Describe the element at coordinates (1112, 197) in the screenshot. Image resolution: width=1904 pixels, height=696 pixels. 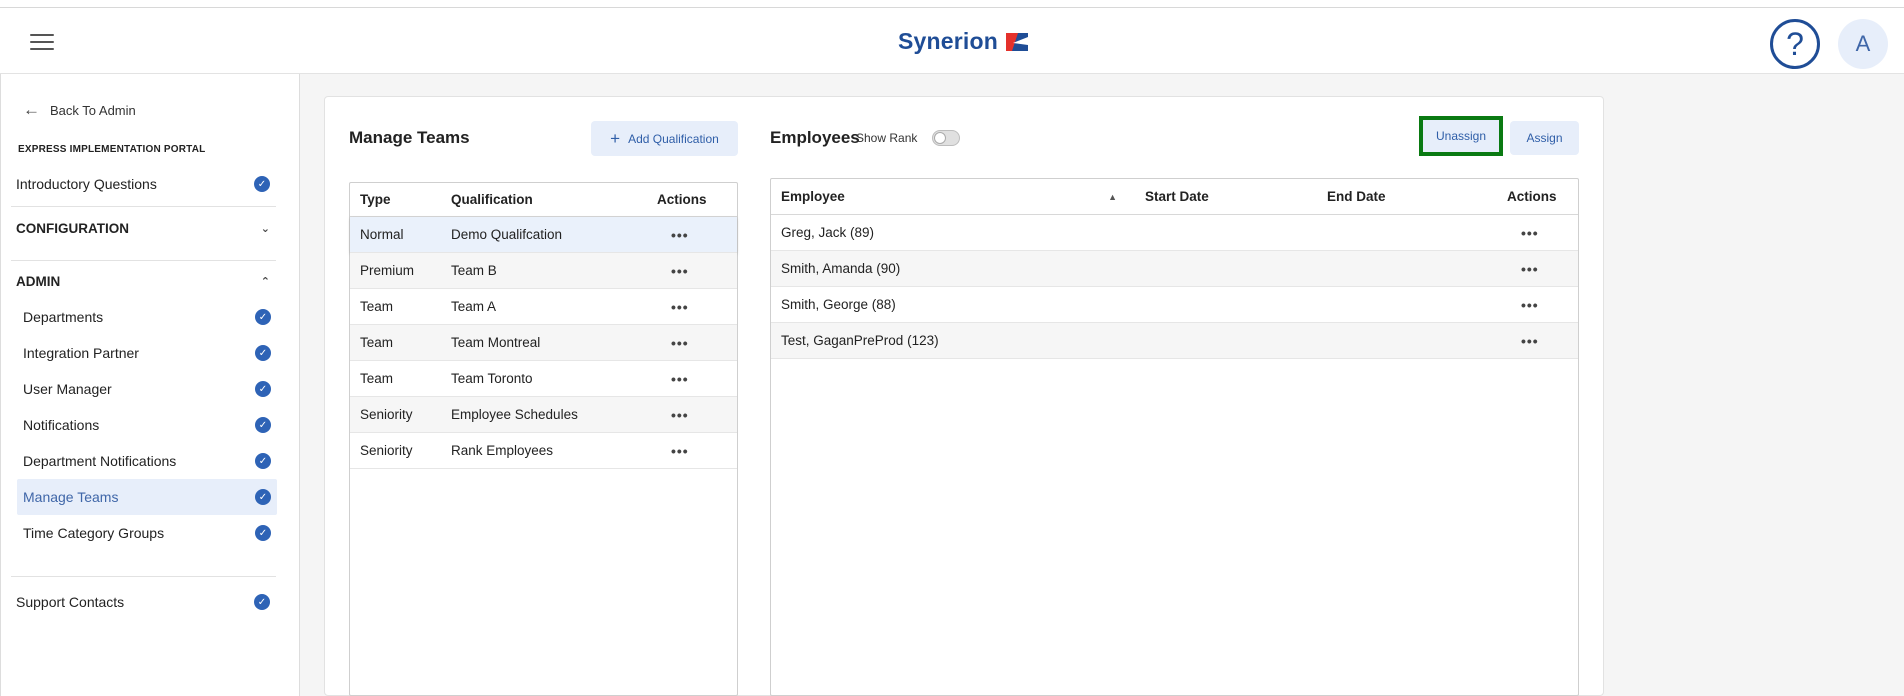
I see `sort-ascending-icon: ▲` at that location.